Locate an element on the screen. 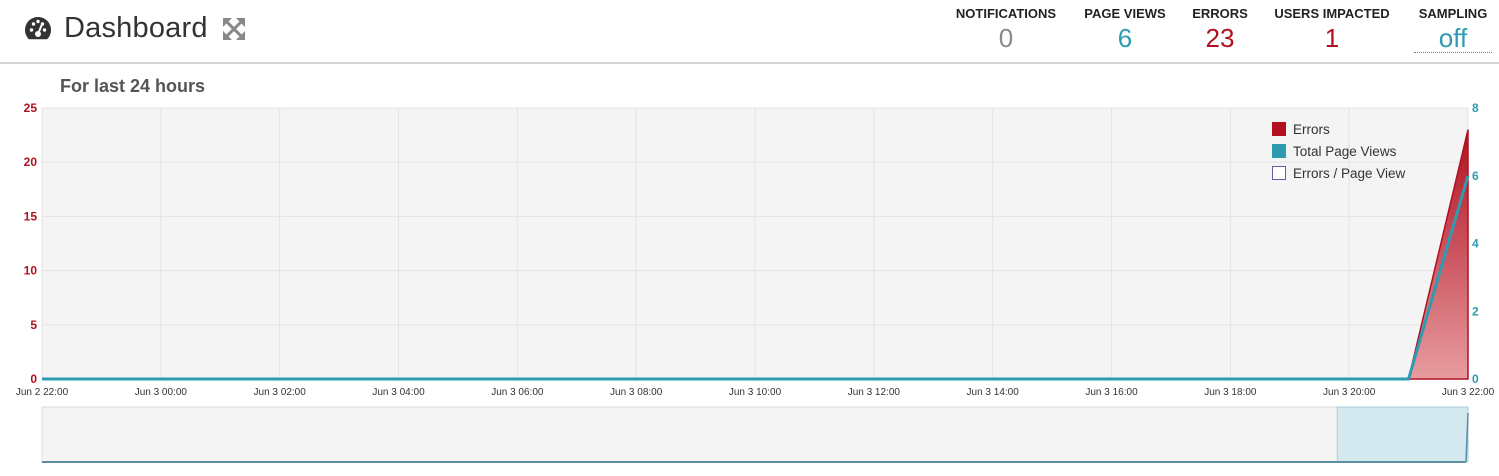 The height and width of the screenshot is (476, 1499). stat-sampling-label: SAMPLING is located at coordinates (1453, 13).